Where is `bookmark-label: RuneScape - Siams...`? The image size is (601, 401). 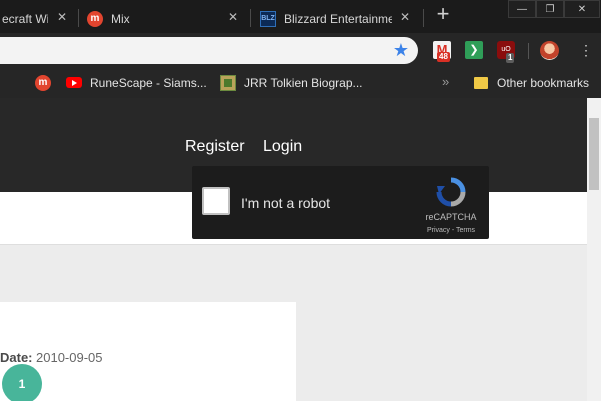
bookmark-label: RuneScape - Siams... is located at coordinates (148, 82).